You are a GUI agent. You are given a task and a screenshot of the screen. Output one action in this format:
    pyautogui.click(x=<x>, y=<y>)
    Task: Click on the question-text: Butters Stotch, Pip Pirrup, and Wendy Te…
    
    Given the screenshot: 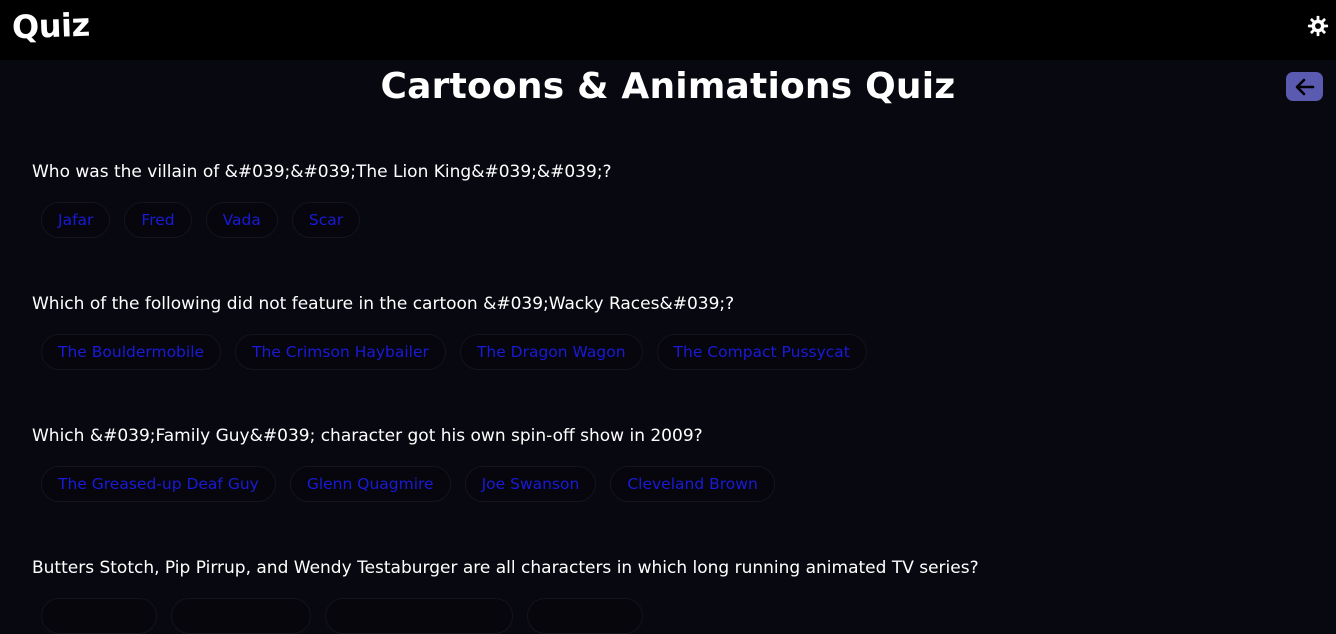 What is the action you would take?
    pyautogui.click(x=505, y=568)
    